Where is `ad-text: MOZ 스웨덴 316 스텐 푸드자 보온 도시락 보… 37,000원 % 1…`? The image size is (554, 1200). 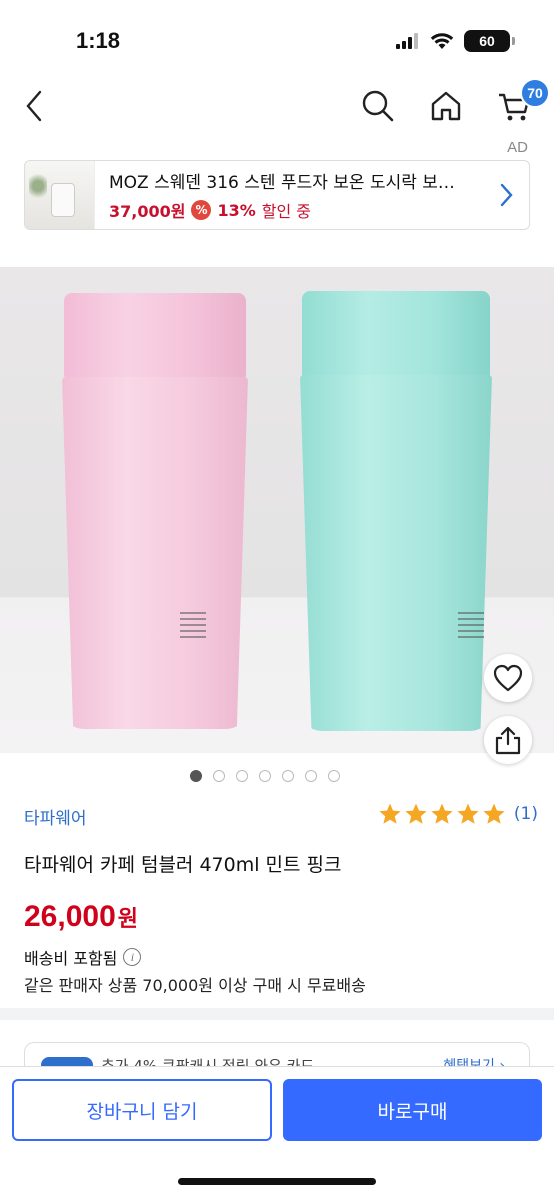
ad-text: MOZ 스웨덴 316 스텐 푸드자 보온 도시락 보… 37,000원 % 1… is located at coordinates (300, 195).